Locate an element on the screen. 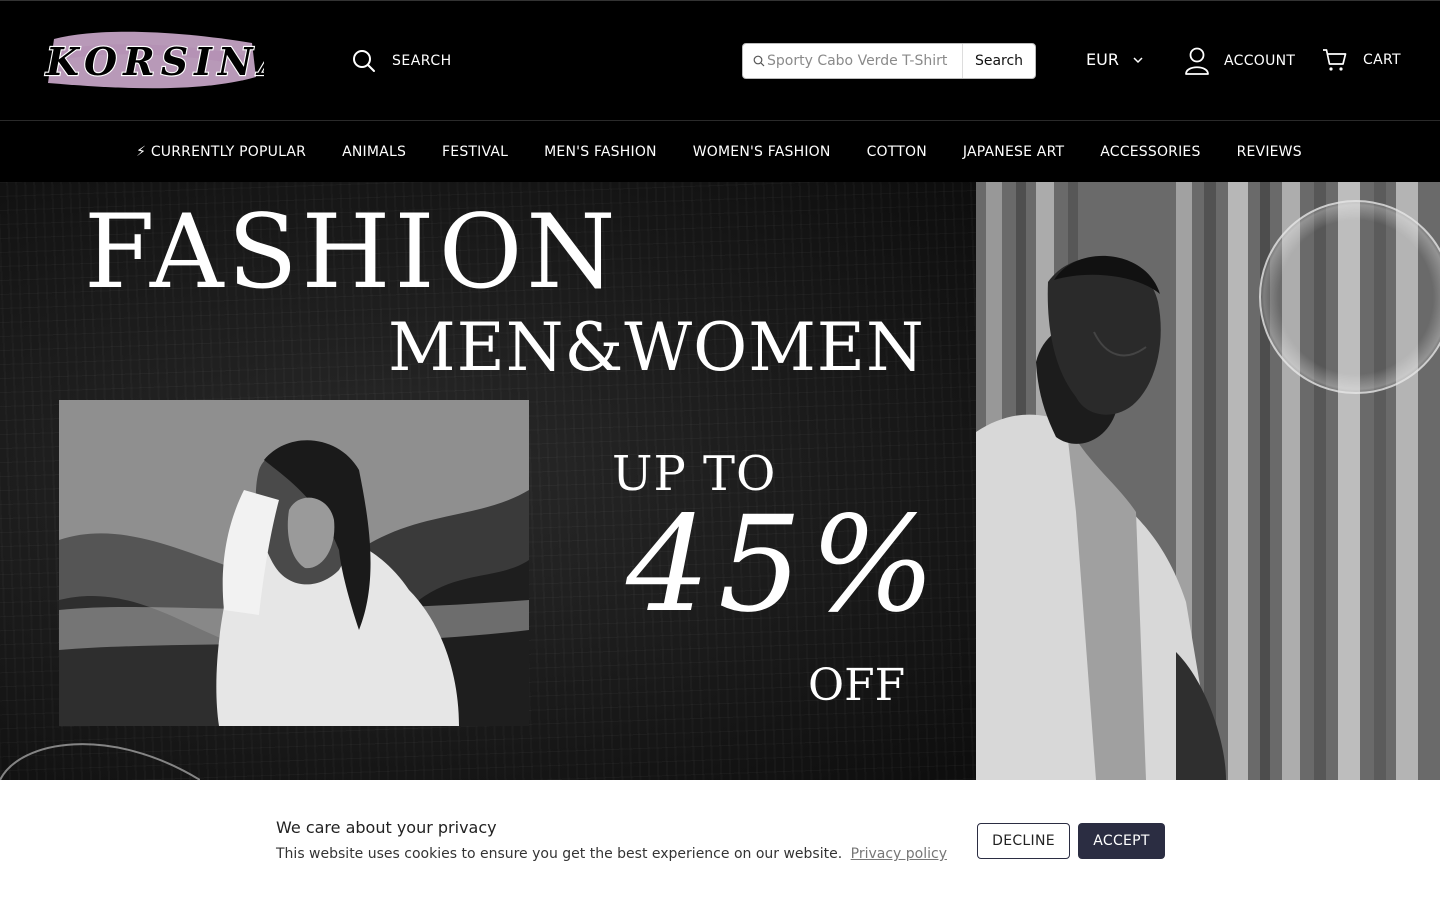 Image resolution: width=1440 pixels, height=900 pixels. currency-value: EUR is located at coordinates (1102, 59).